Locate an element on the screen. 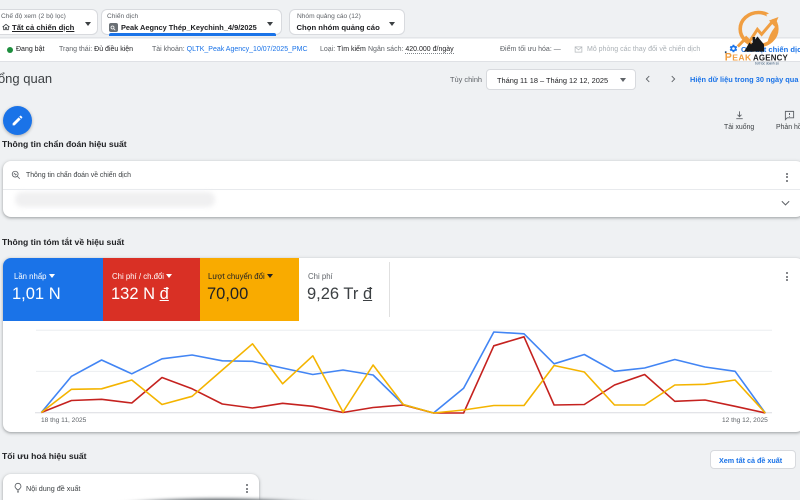 The image size is (800, 500). svg-text: bứt tốc doanh số is located at coordinates (767, 64).